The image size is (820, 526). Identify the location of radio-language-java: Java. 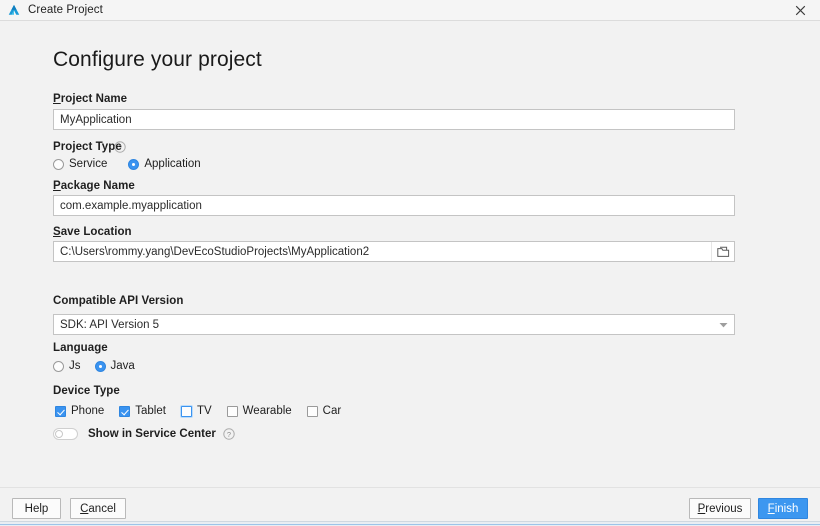
(114, 366).